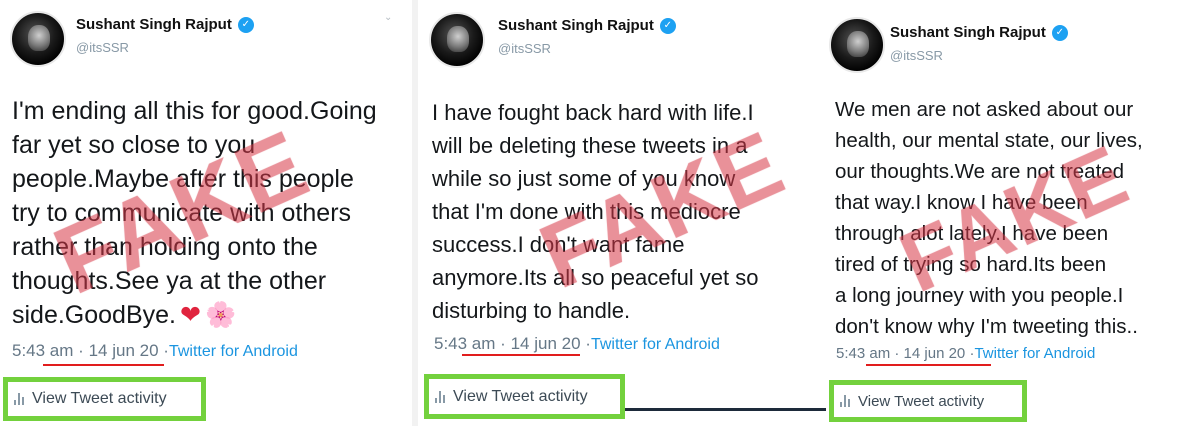 The image size is (1200, 426). Describe the element at coordinates (590, 145) in the screenshot. I see `tweet-line: will be deleting these tweets in a` at that location.